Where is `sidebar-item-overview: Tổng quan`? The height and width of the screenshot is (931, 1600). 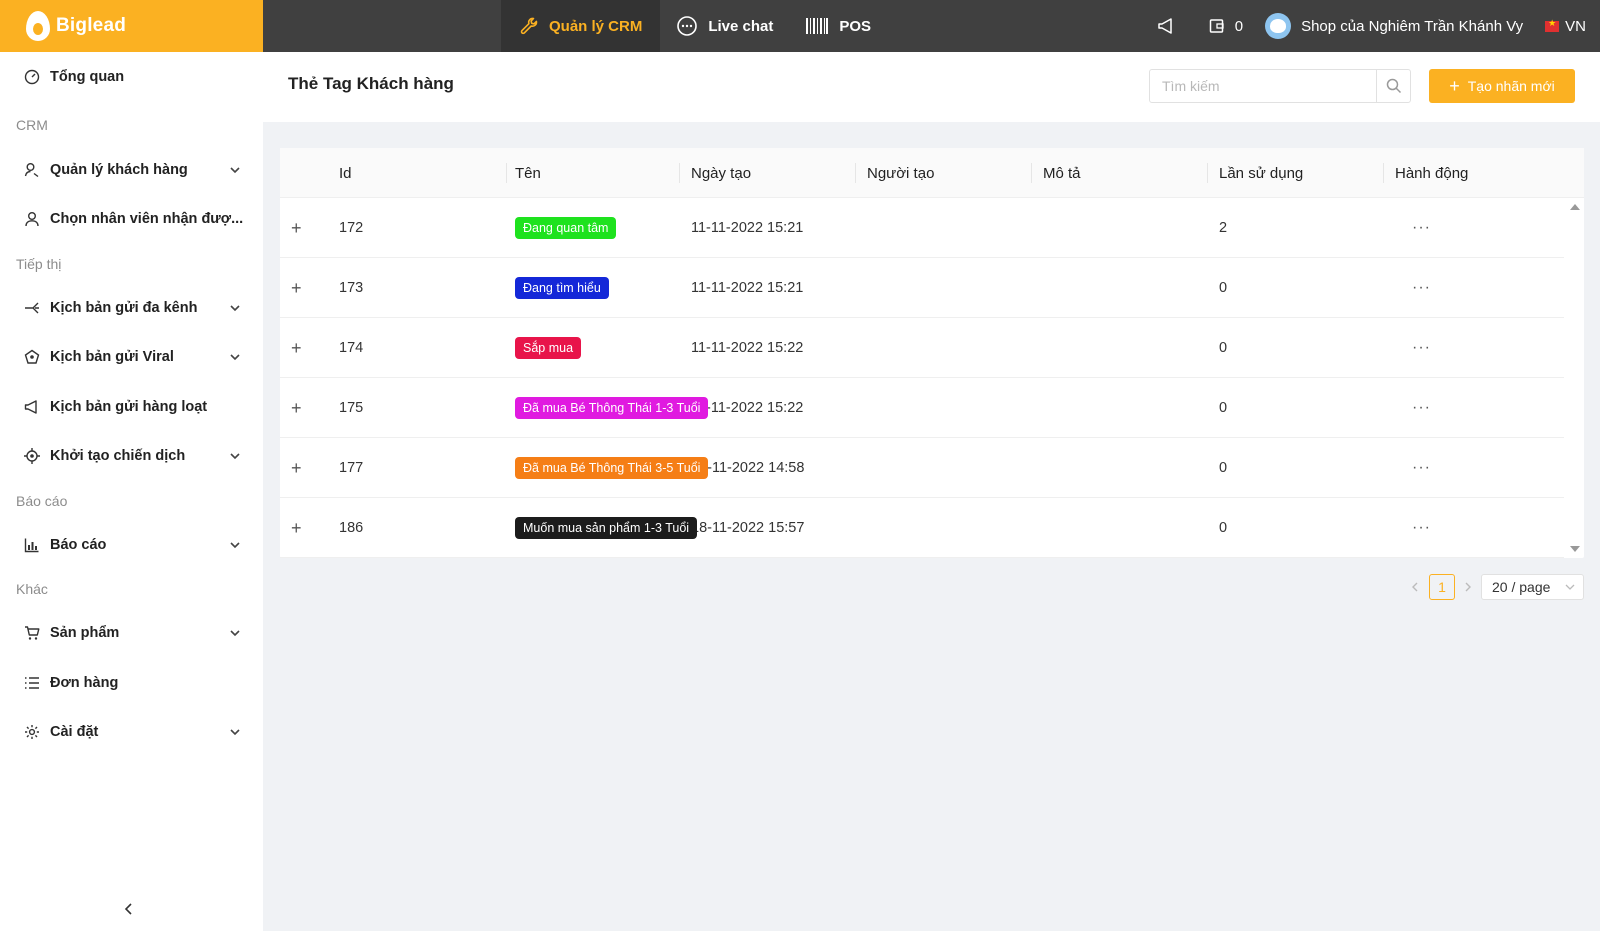 sidebar-item-overview: Tổng quan is located at coordinates (131, 77).